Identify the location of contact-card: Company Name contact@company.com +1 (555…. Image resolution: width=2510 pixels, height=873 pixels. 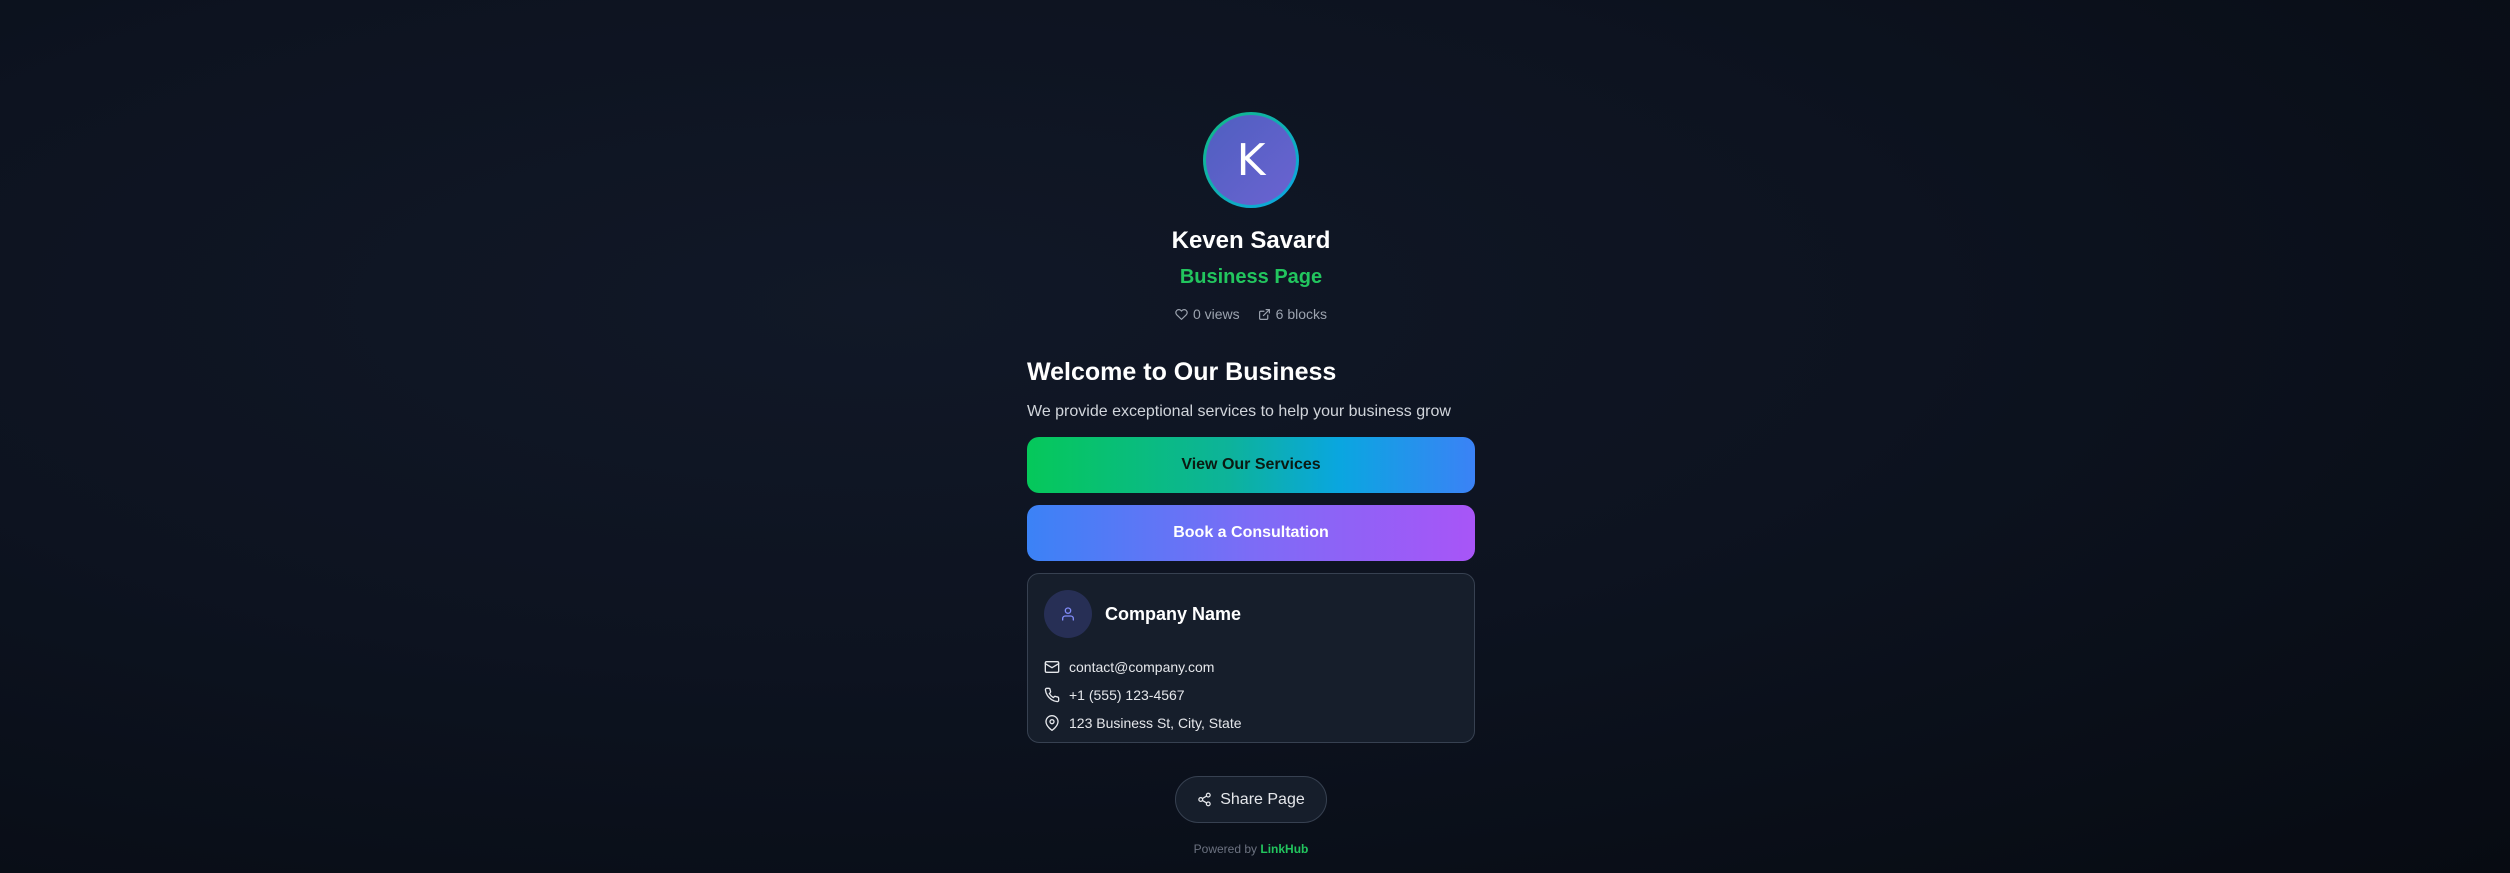
(1251, 658).